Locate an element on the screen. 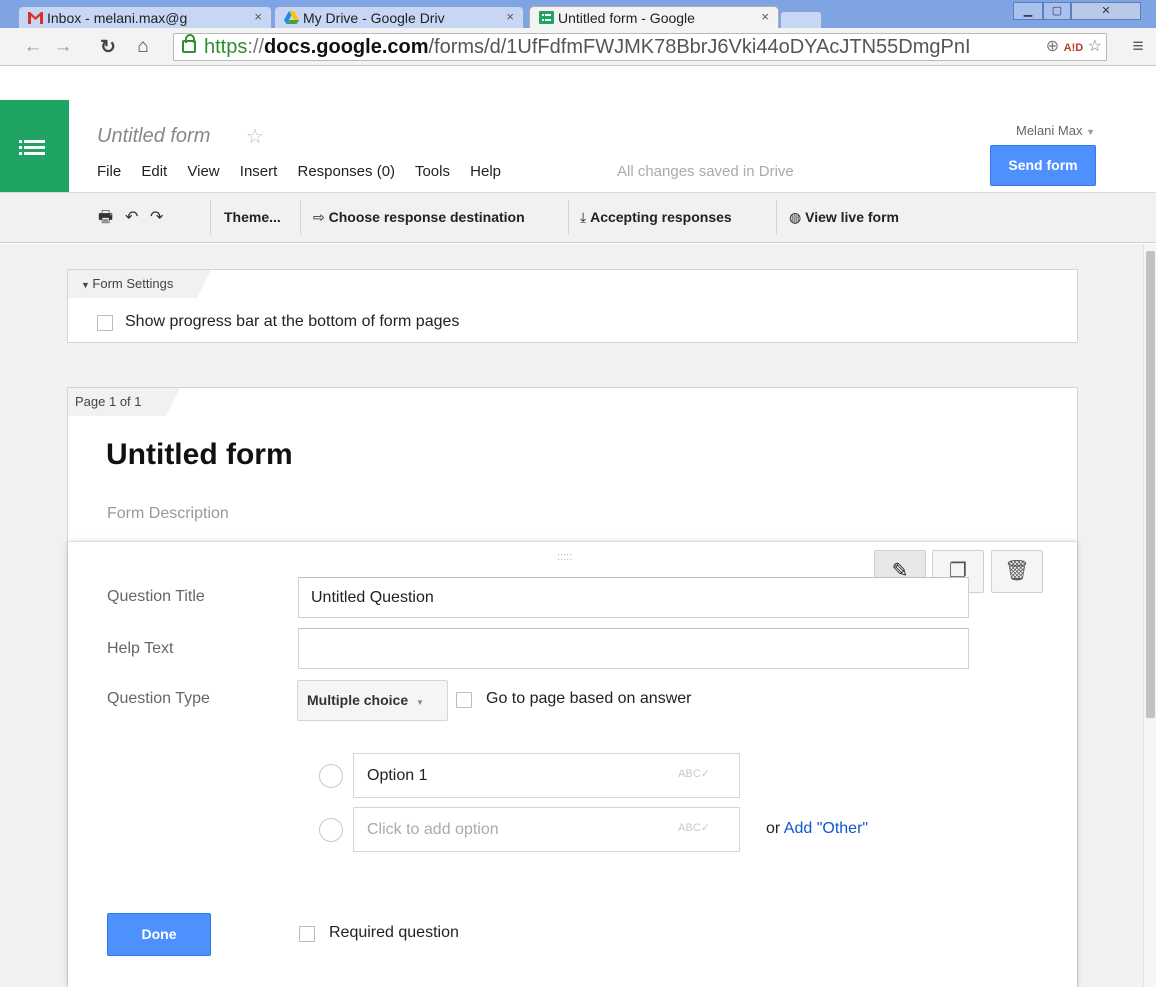 The width and height of the screenshot is (1156, 987). add-option-input: Click to add option ABC✓ is located at coordinates (546, 829).